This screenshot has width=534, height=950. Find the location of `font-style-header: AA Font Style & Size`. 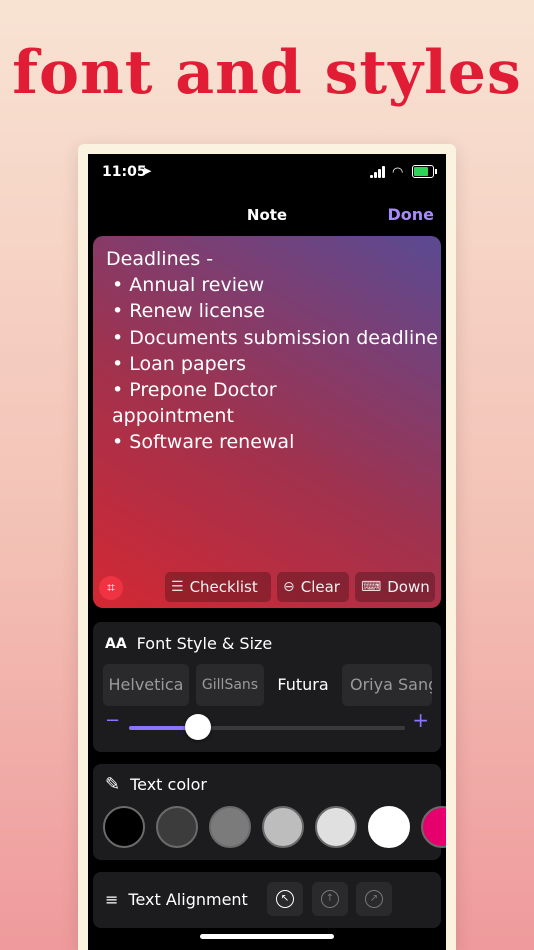

font-style-header: AA Font Style & Size is located at coordinates (188, 643).